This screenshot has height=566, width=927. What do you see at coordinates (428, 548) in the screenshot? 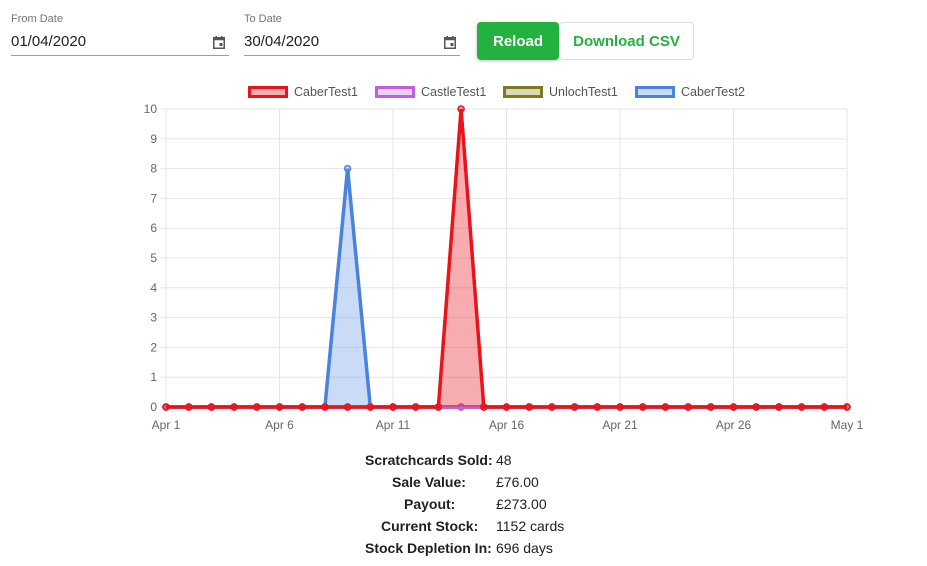
I see `stat-label: Stock Depletion In:` at bounding box center [428, 548].